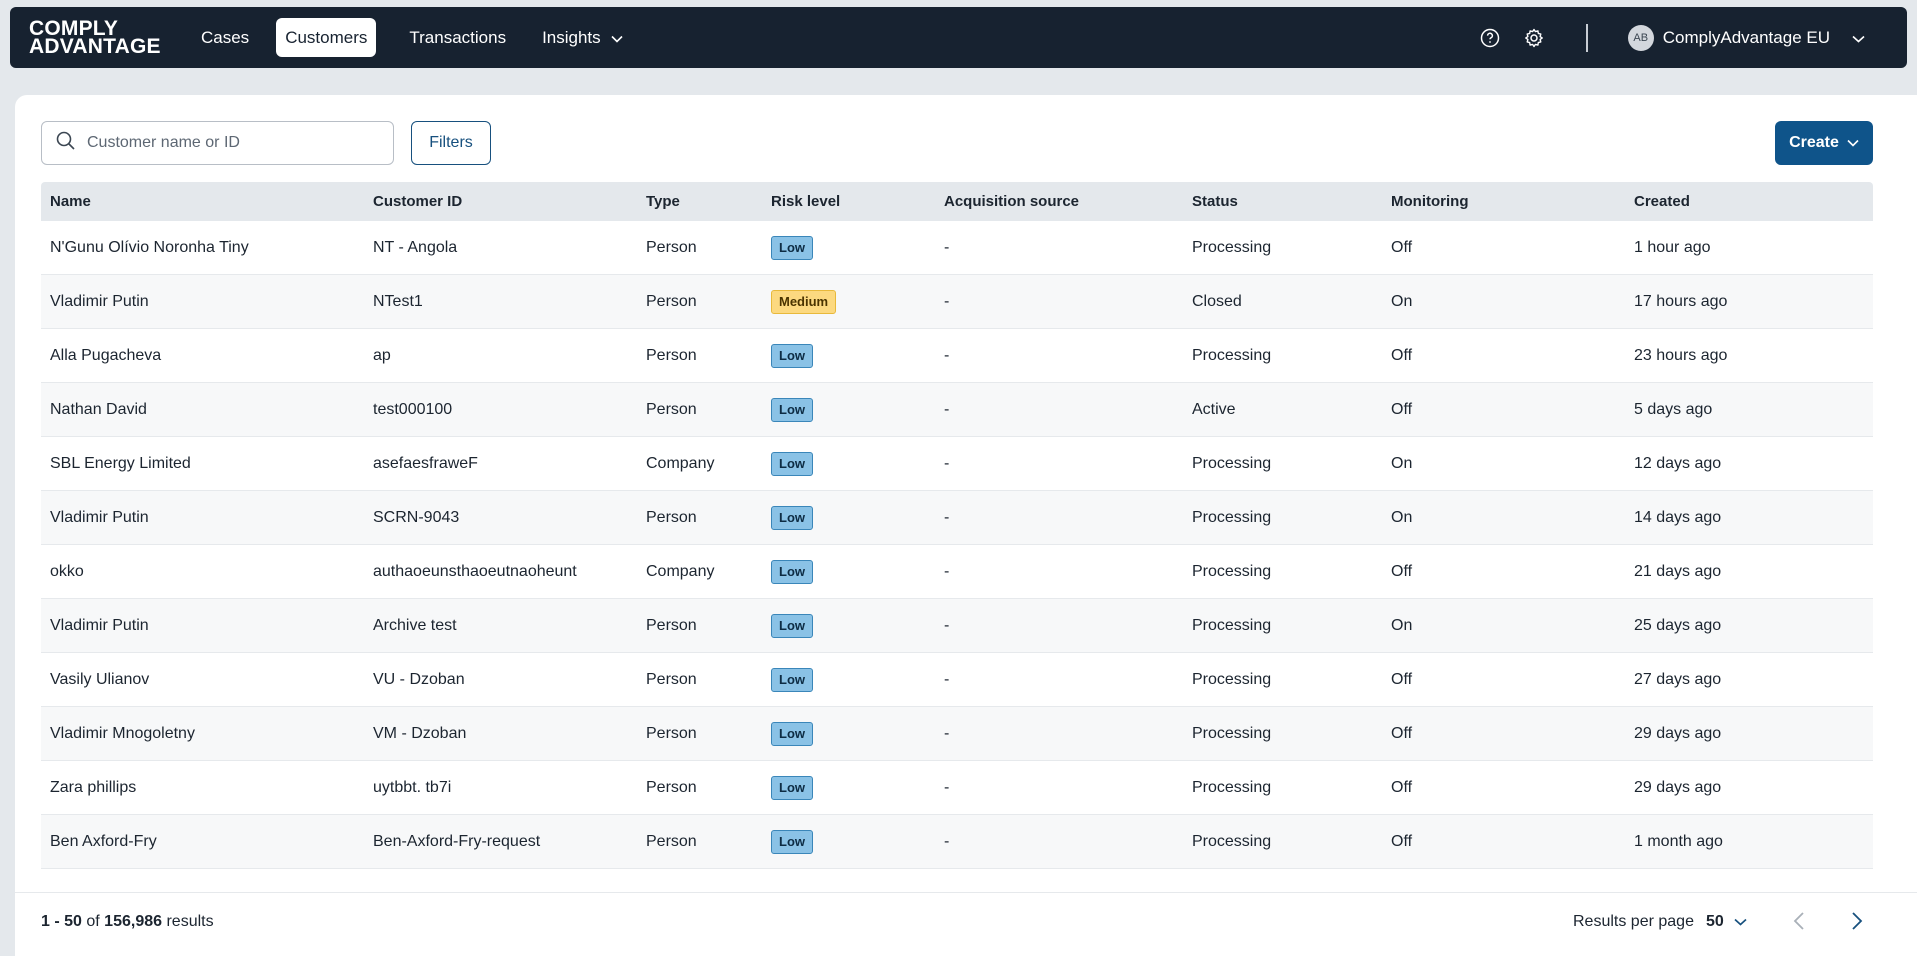 This screenshot has height=956, width=1917. Describe the element at coordinates (451, 143) in the screenshot. I see `filters-button: Filters` at that location.